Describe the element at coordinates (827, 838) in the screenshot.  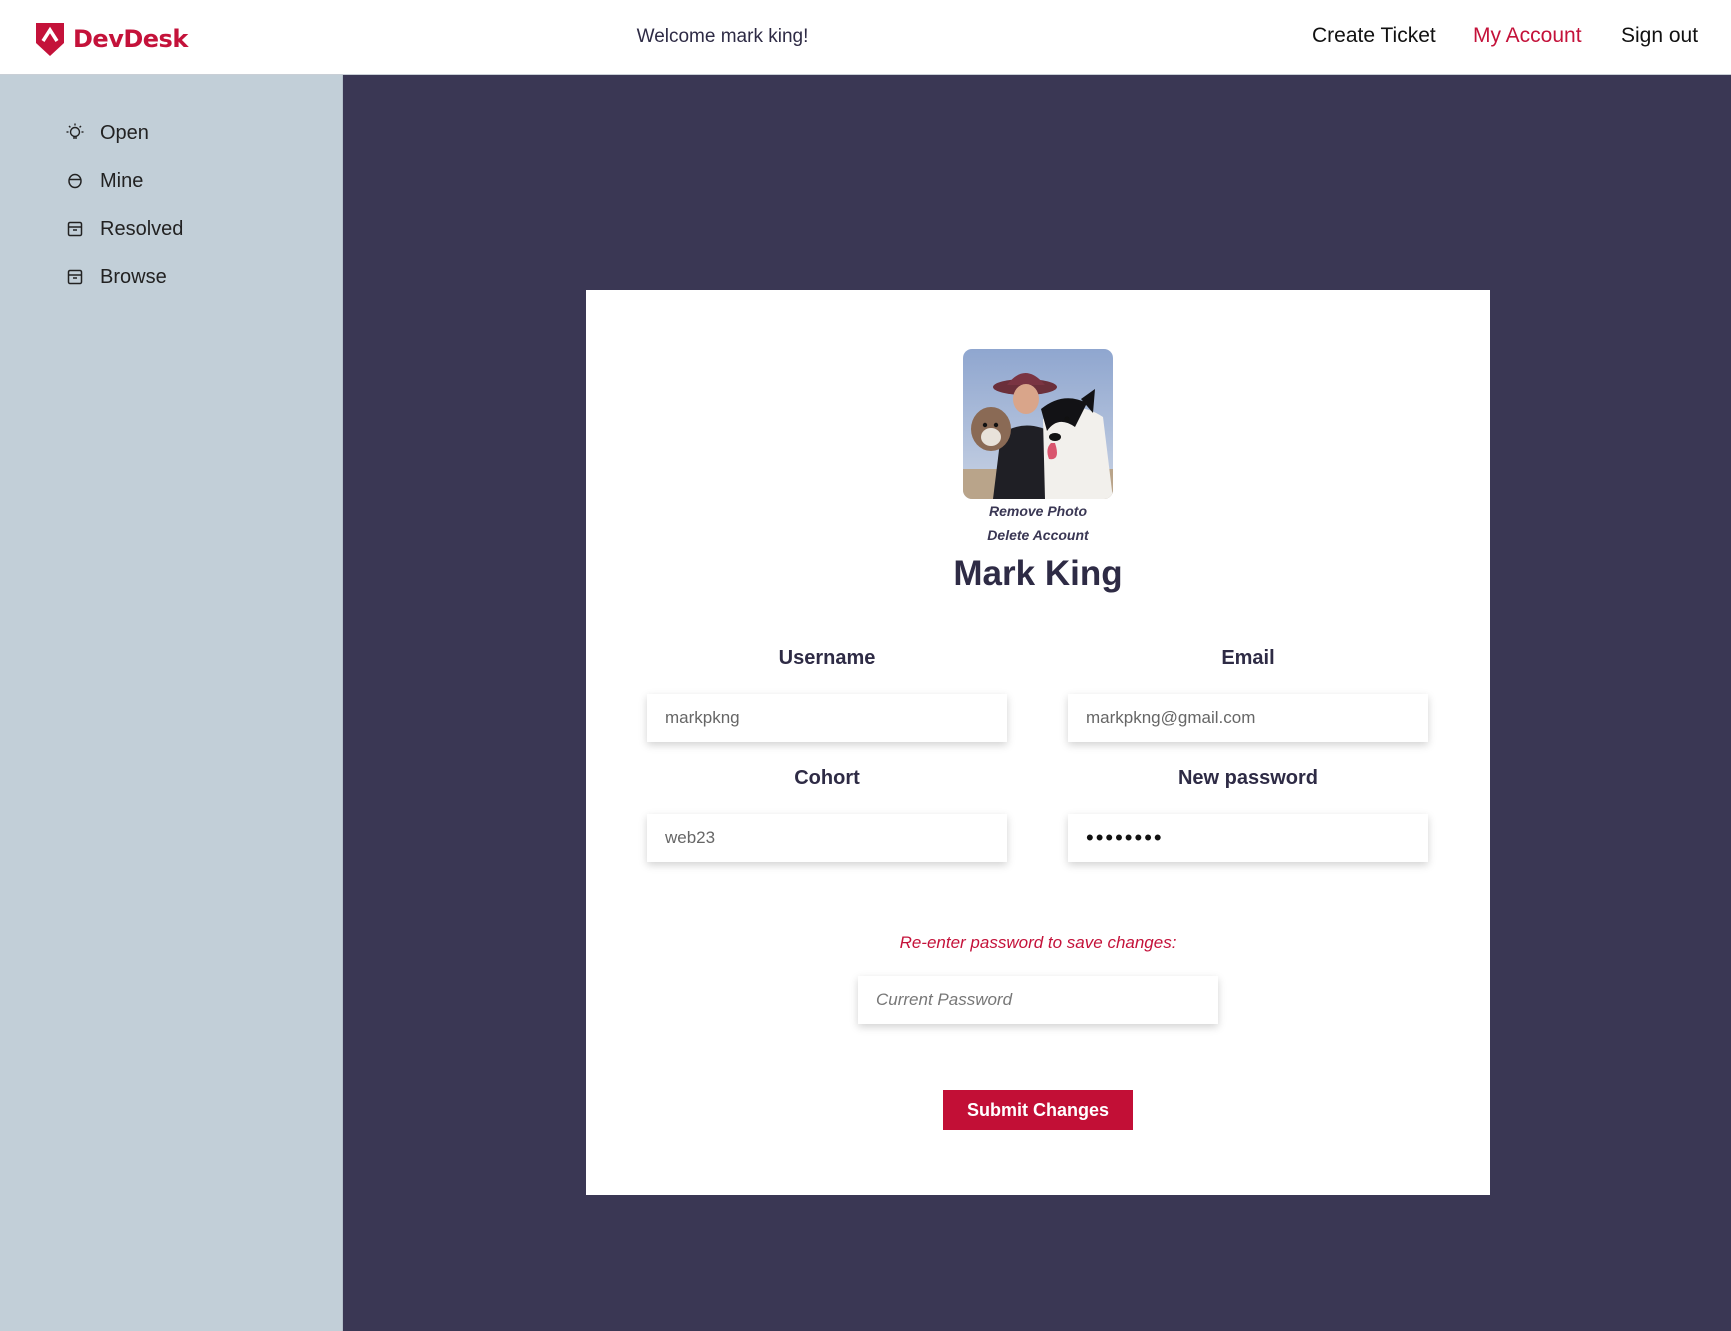
I see `cohort-input` at that location.